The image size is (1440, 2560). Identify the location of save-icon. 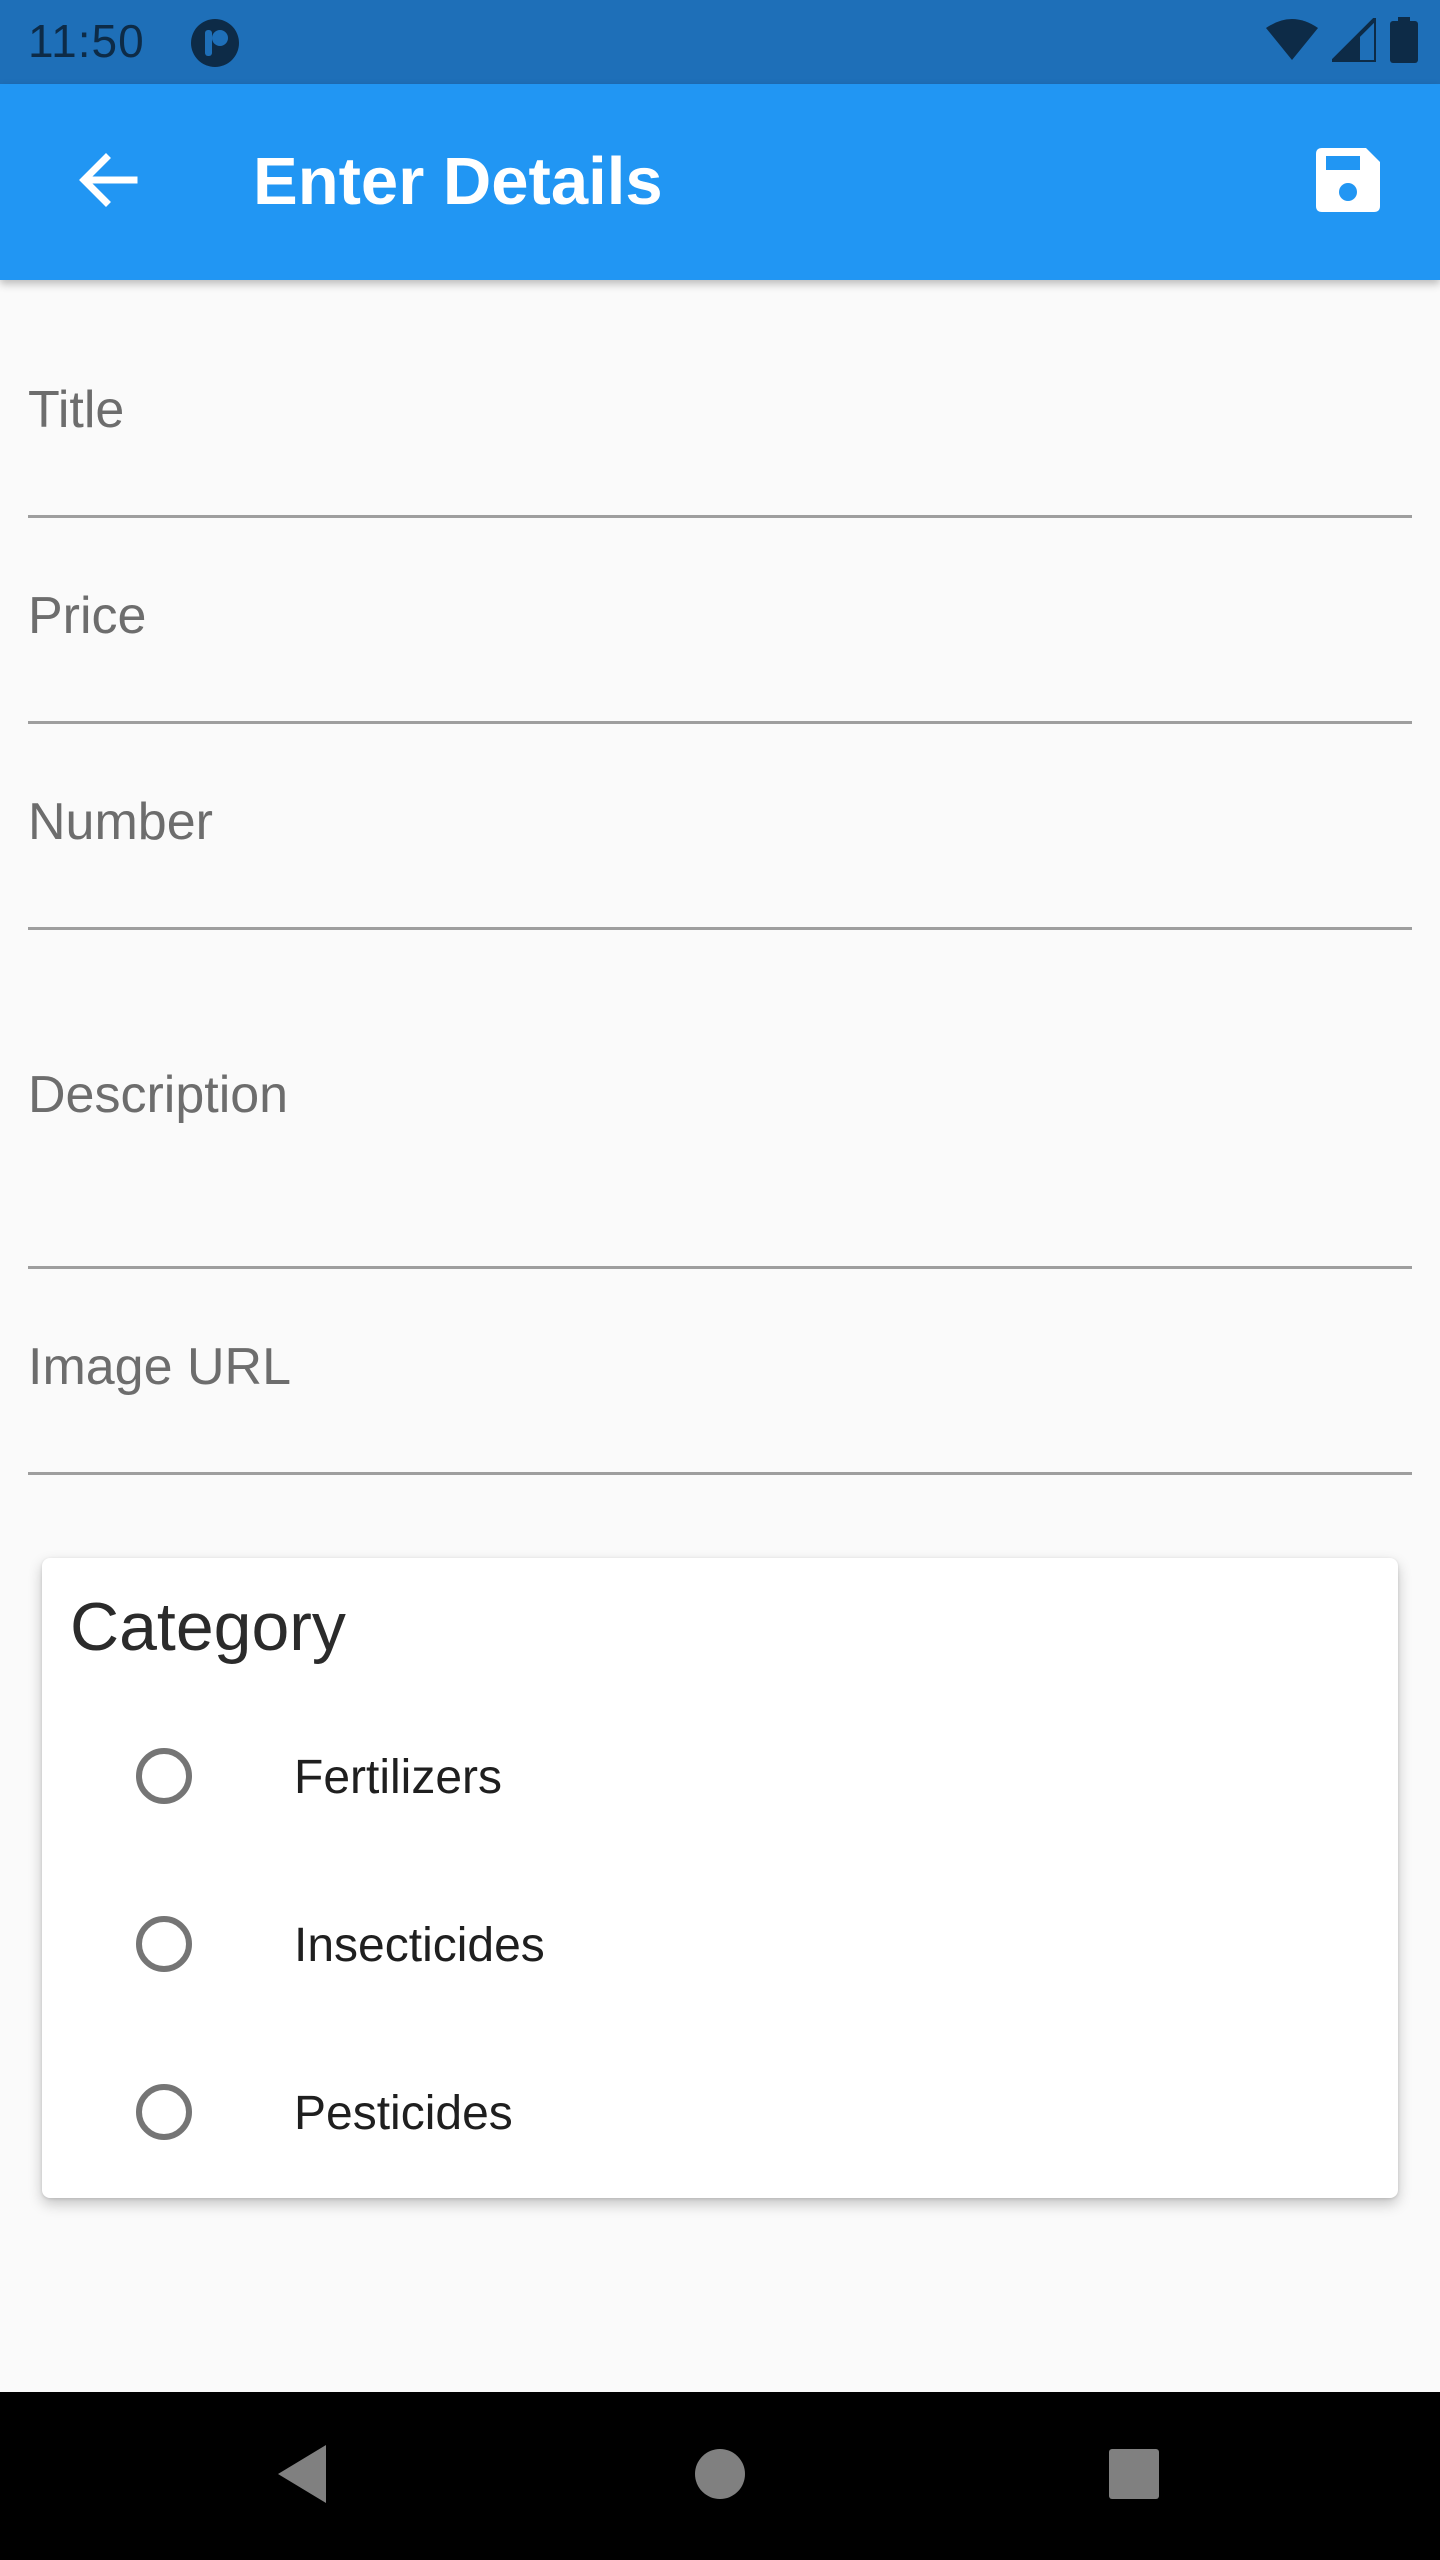
(1348, 182).